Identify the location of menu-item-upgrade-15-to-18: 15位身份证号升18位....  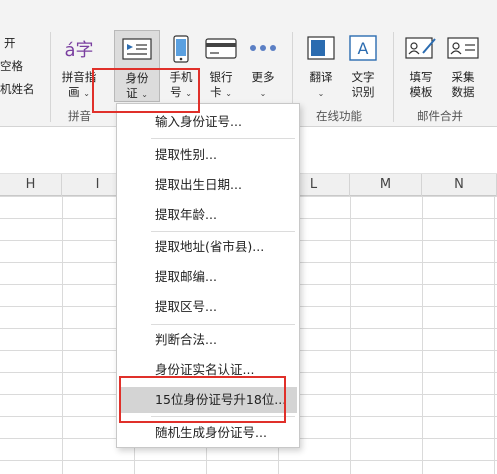
(208, 400).